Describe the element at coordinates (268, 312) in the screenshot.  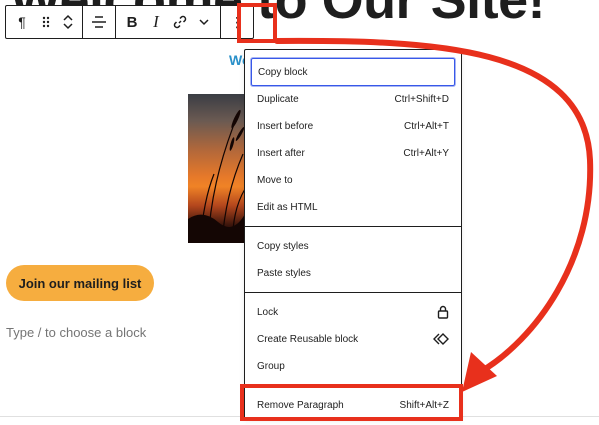
I see `menu-item-label: Lock` at that location.